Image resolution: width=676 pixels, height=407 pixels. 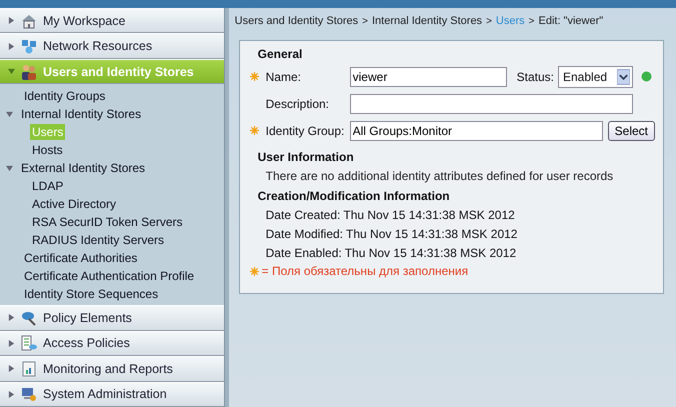 What do you see at coordinates (304, 254) in the screenshot?
I see `date-label: Date Enabled:` at bounding box center [304, 254].